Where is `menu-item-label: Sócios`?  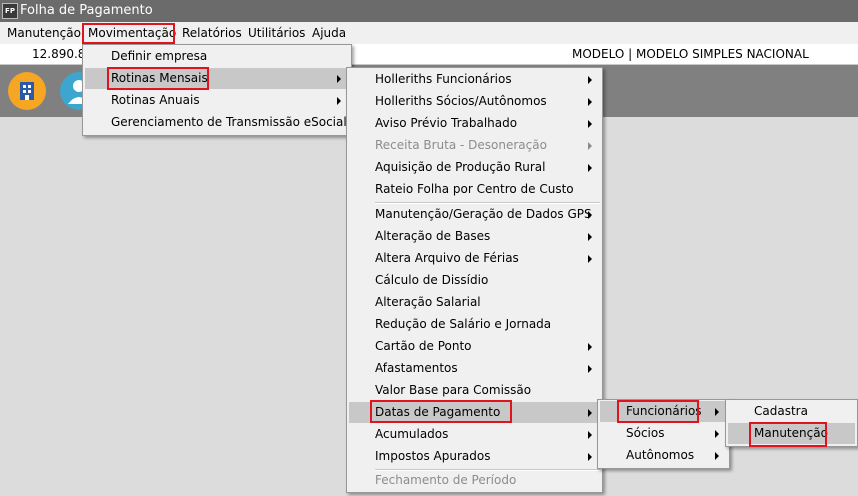
menu-item-label: Sócios is located at coordinates (645, 433).